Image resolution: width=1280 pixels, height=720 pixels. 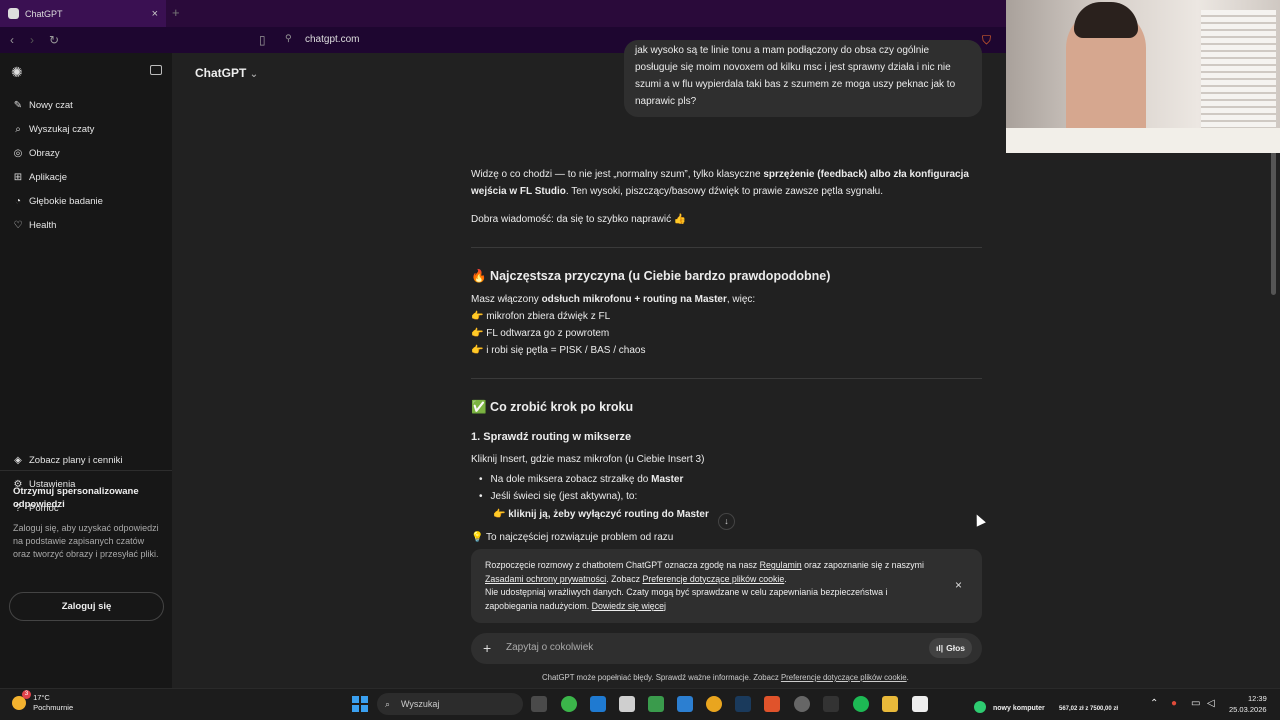 I want to click on sidebar-item-heart: ♡ Health, so click(x=34, y=225).